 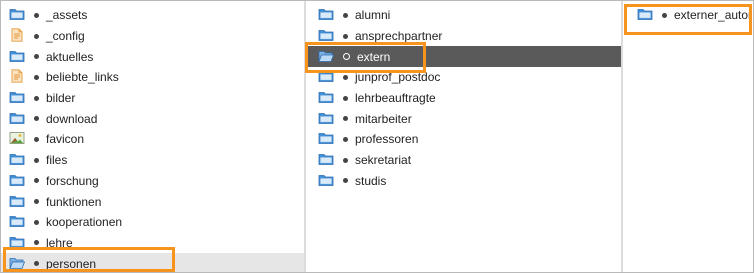 What do you see at coordinates (395, 98) in the screenshot?
I see `folder-label: lehrbeauftragte` at bounding box center [395, 98].